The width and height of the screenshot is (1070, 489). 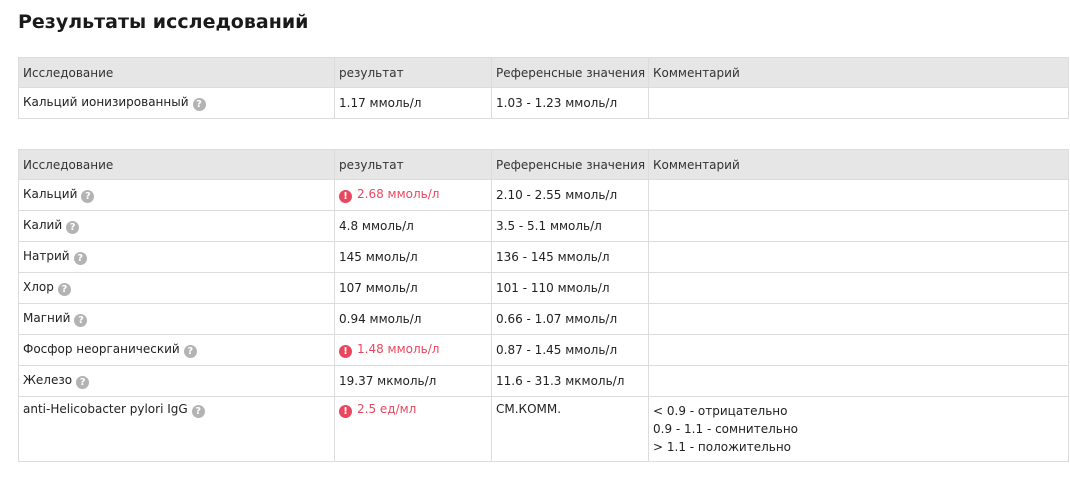 What do you see at coordinates (48, 380) in the screenshot?
I see `test-name: Железо` at bounding box center [48, 380].